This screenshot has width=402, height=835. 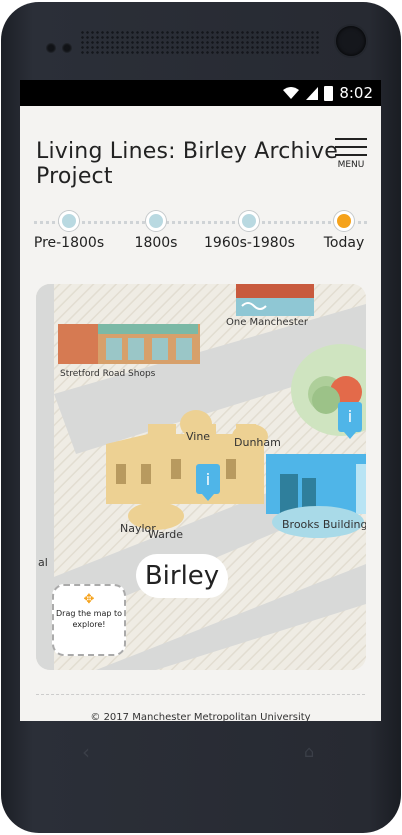 What do you see at coordinates (344, 221) in the screenshot?
I see `timeline-dot-active` at bounding box center [344, 221].